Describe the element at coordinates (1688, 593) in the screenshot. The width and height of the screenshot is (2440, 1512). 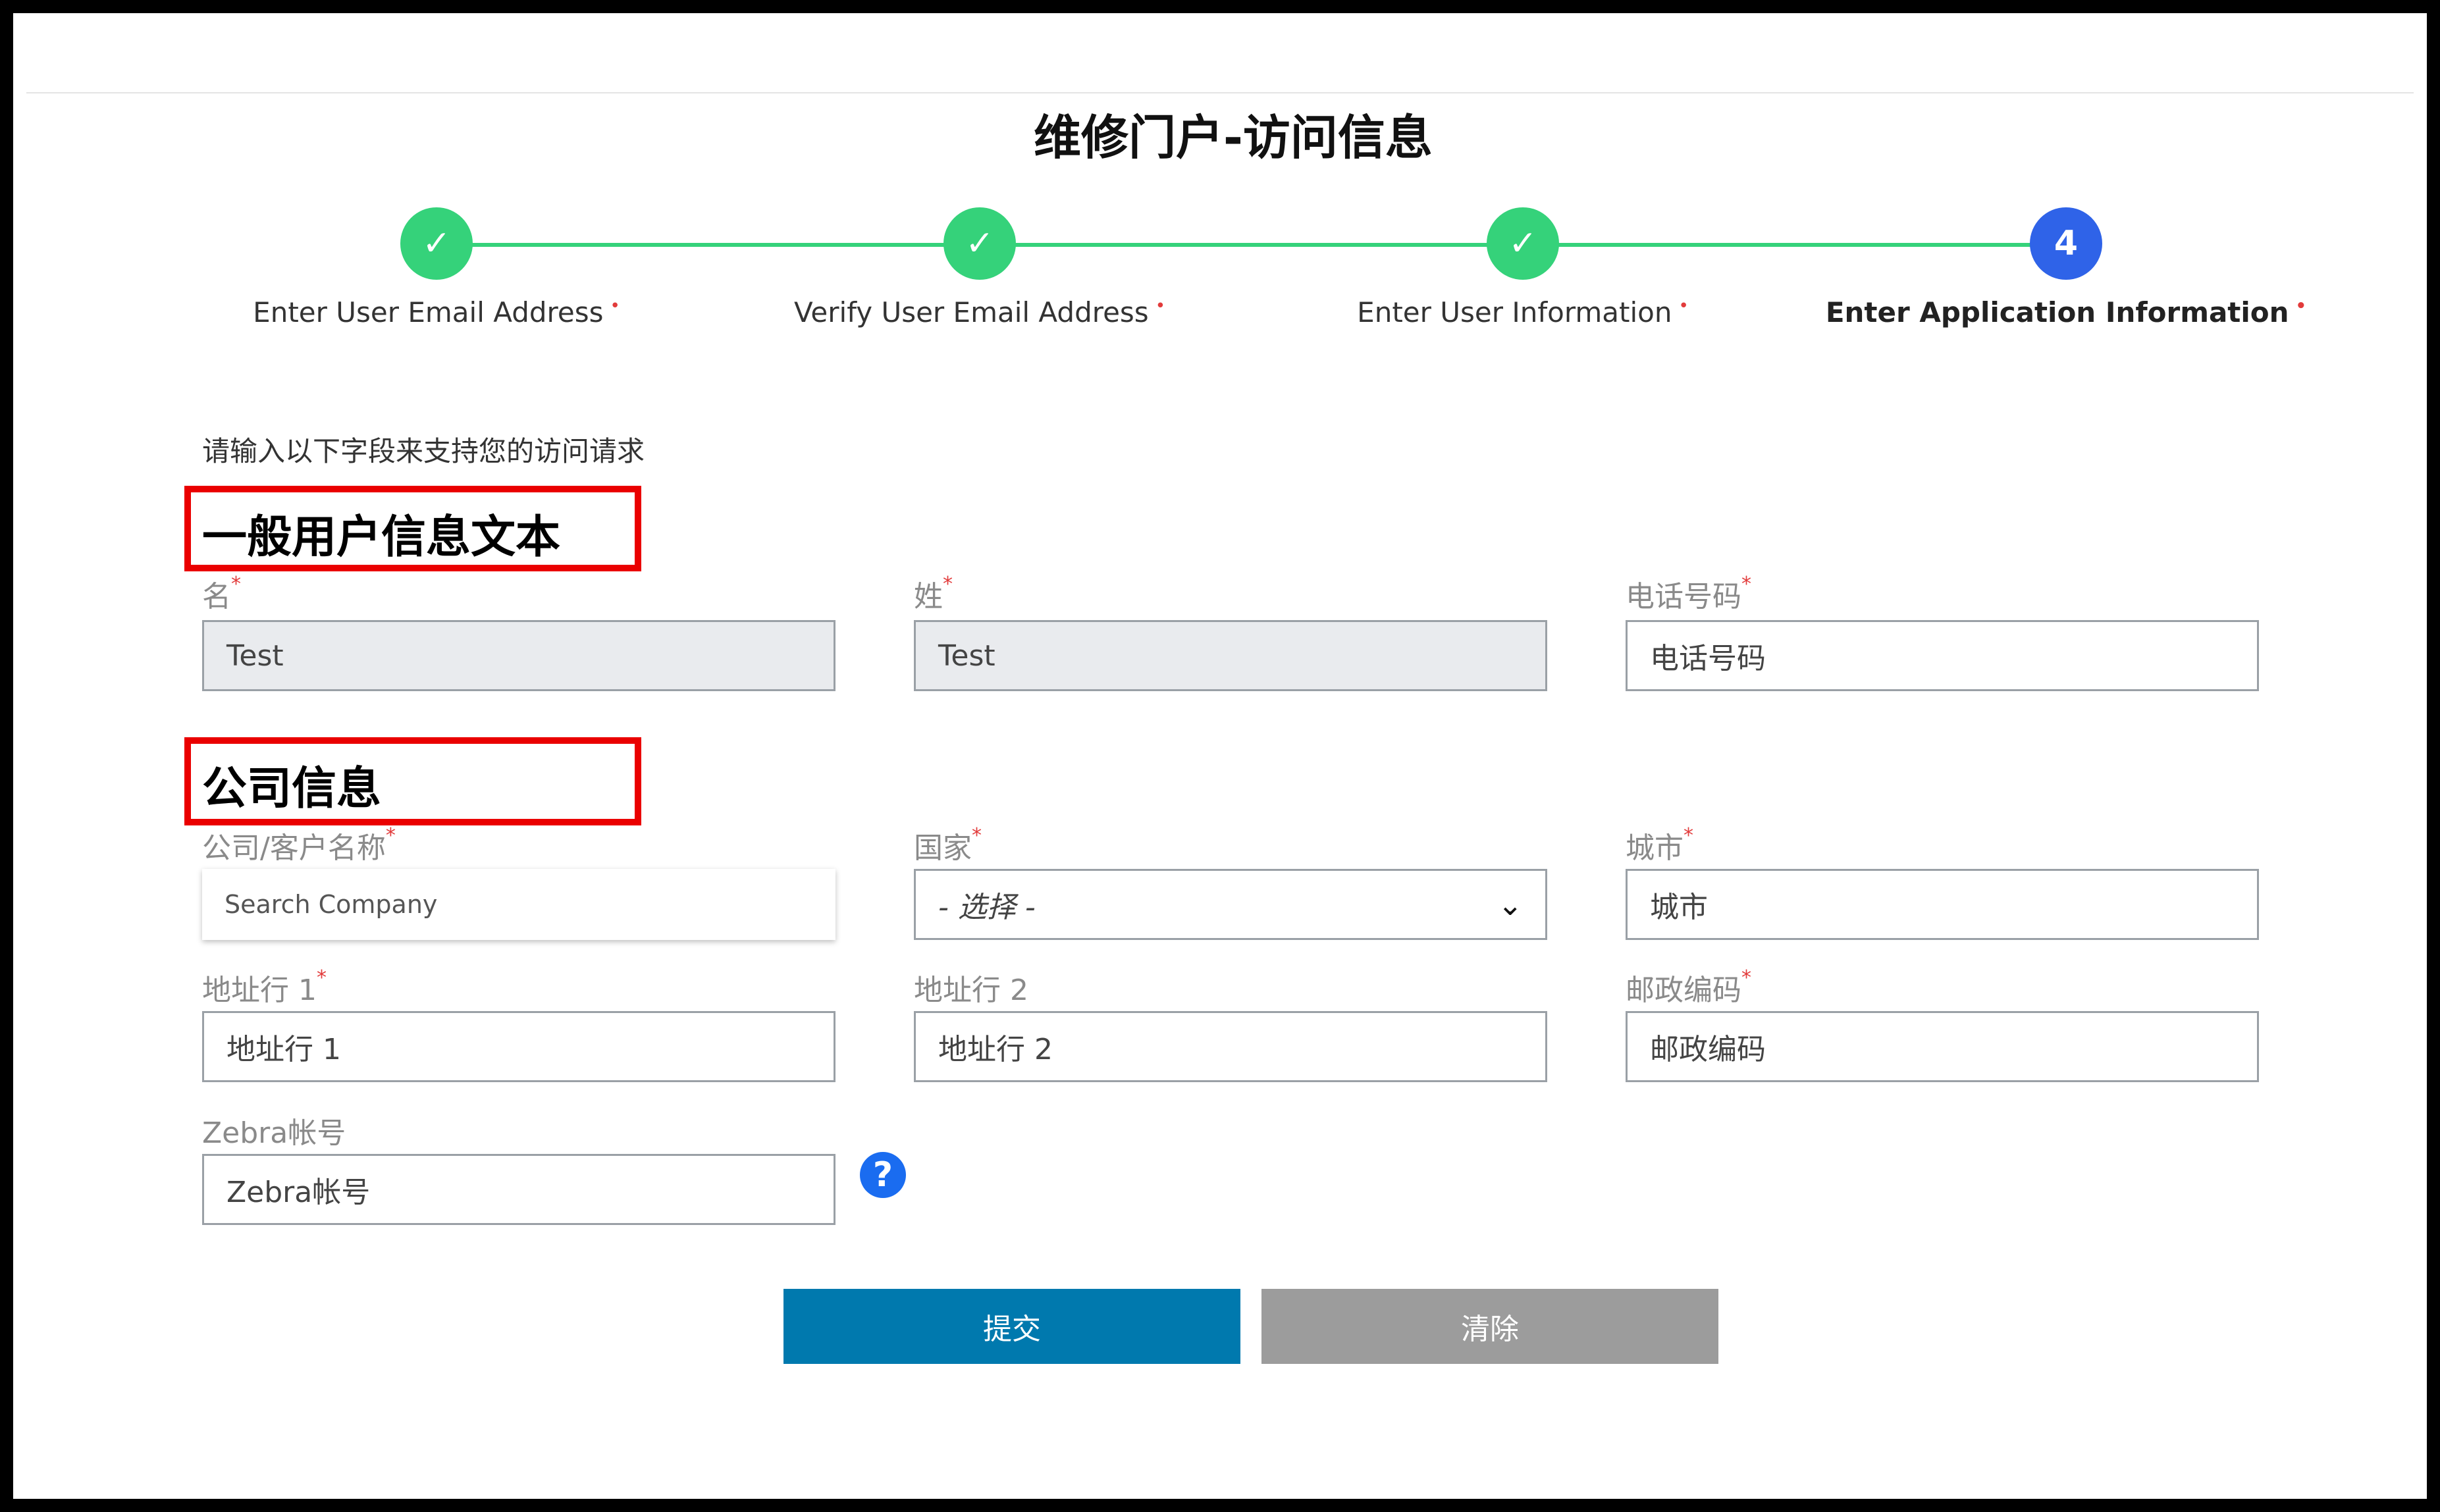
I see `phone-label: 电话号码*` at that location.